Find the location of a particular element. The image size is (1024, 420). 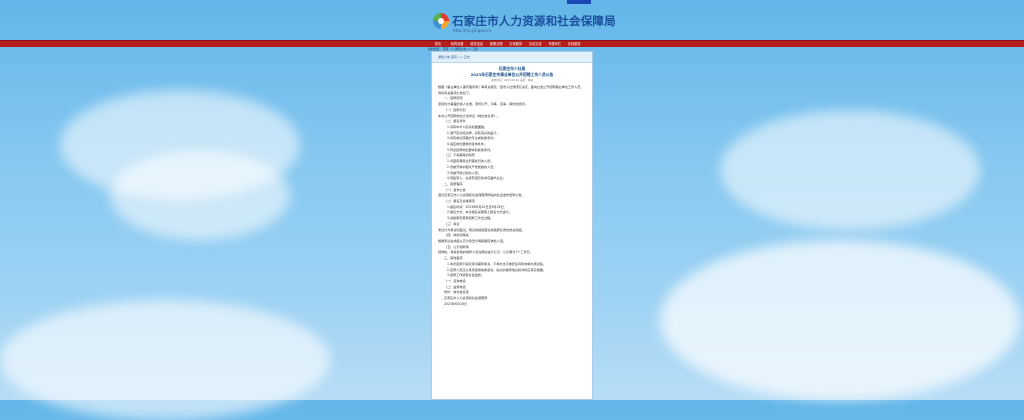

cloud-left-small is located at coordinates (200, 195).